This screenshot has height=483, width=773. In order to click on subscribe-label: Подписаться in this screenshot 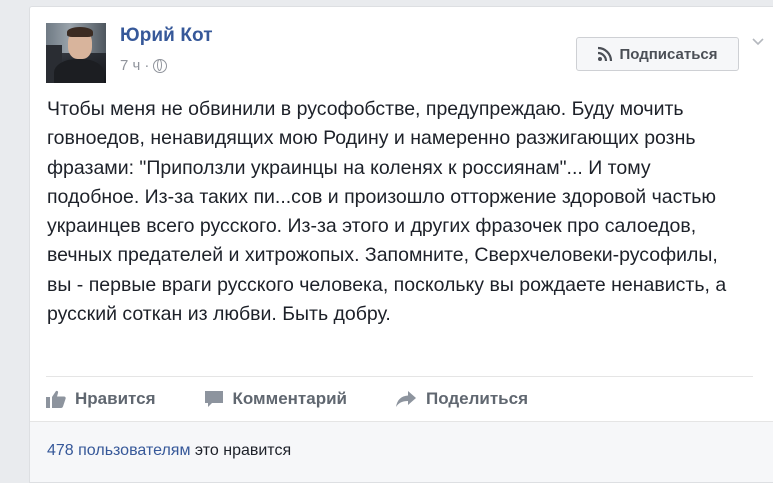, I will do `click(668, 54)`.